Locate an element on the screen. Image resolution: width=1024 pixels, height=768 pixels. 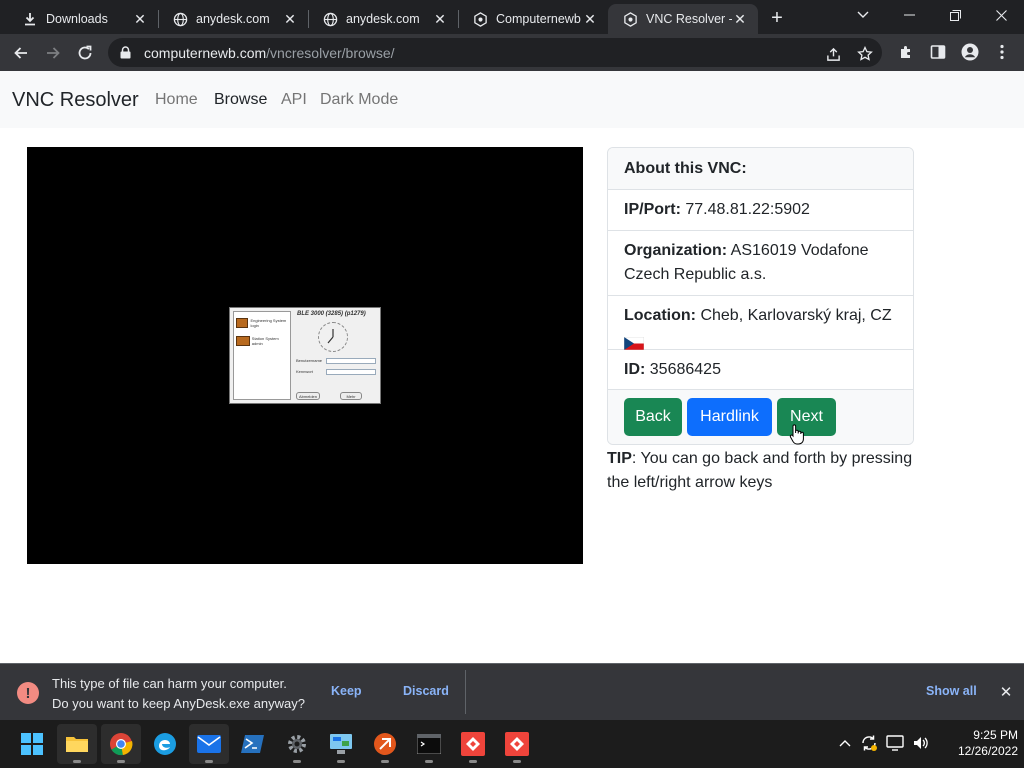
clock-time: 9:25 PM is located at coordinates (995, 735).